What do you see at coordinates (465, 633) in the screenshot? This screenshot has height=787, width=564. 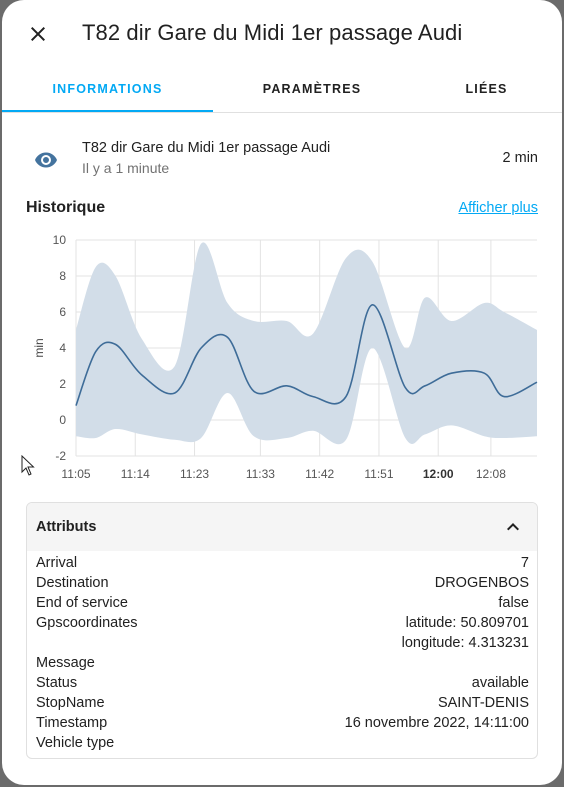 I see `attribute-value: latitude: 50.809701 longitude: 4.313231` at bounding box center [465, 633].